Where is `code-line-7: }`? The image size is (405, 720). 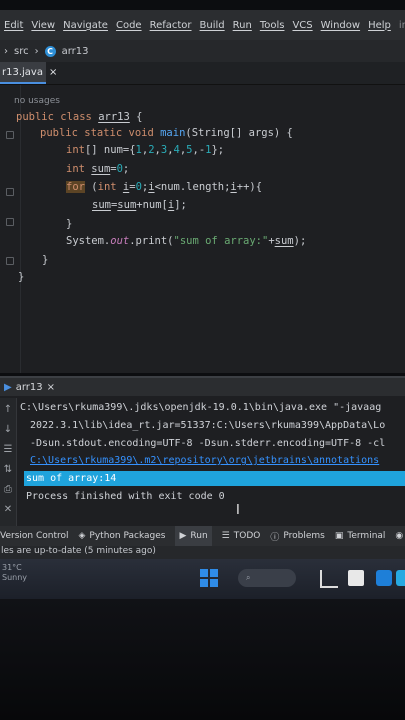 code-line-7: } is located at coordinates (69, 224).